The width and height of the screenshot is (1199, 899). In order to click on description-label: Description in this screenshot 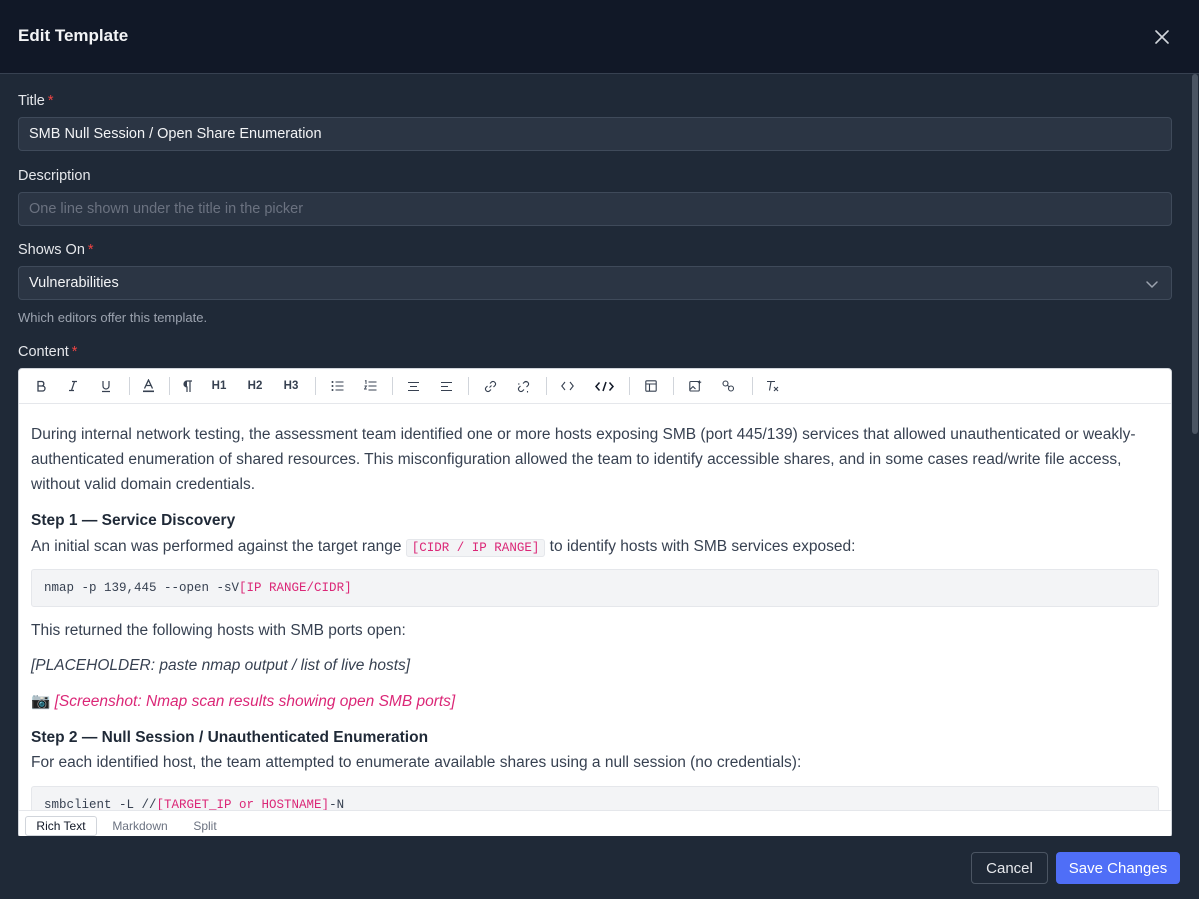, I will do `click(54, 176)`.